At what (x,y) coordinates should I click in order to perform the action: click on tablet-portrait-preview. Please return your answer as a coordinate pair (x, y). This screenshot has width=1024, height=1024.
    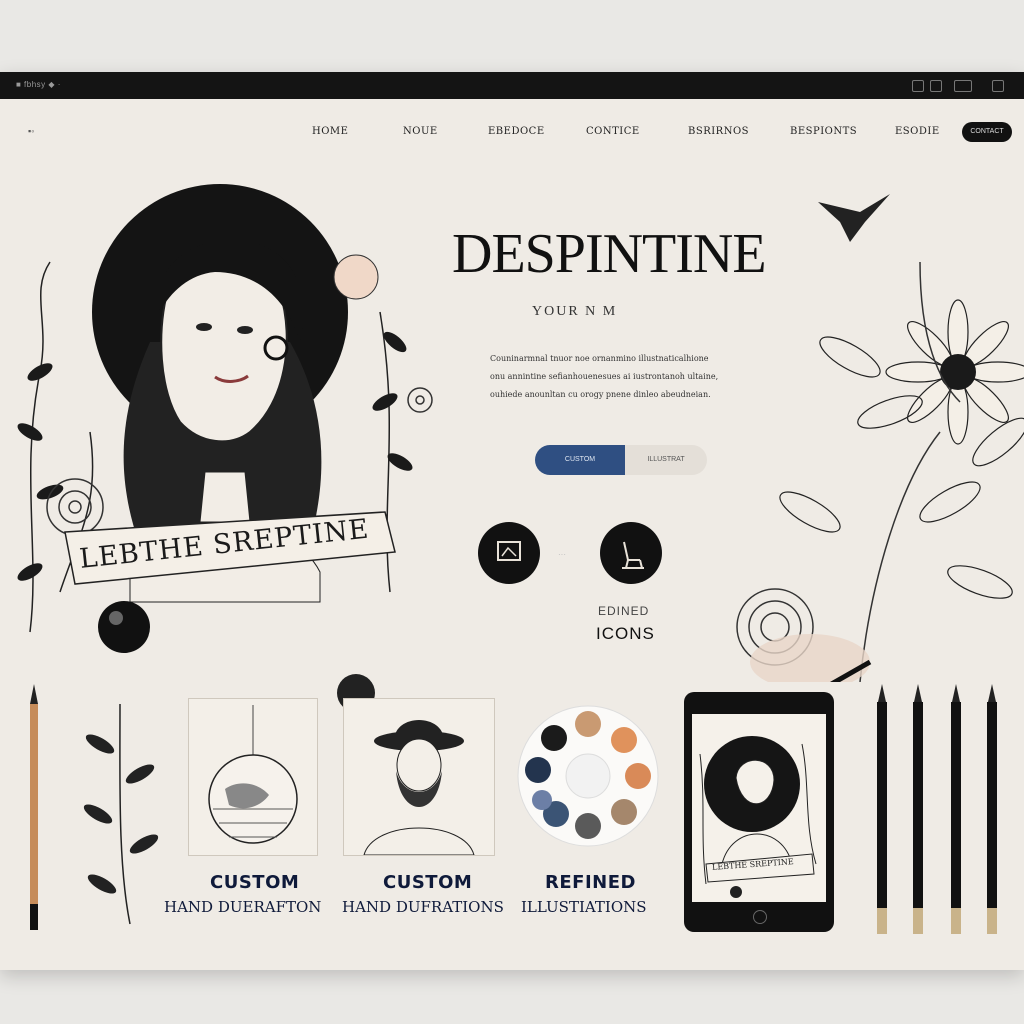
    Looking at the image, I should click on (758, 817).